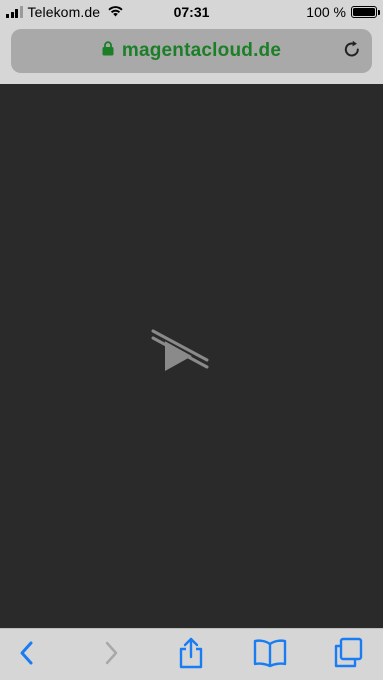 This screenshot has height=680, width=383. Describe the element at coordinates (201, 50) in the screenshot. I see `url-text: magentacloud.de` at that location.